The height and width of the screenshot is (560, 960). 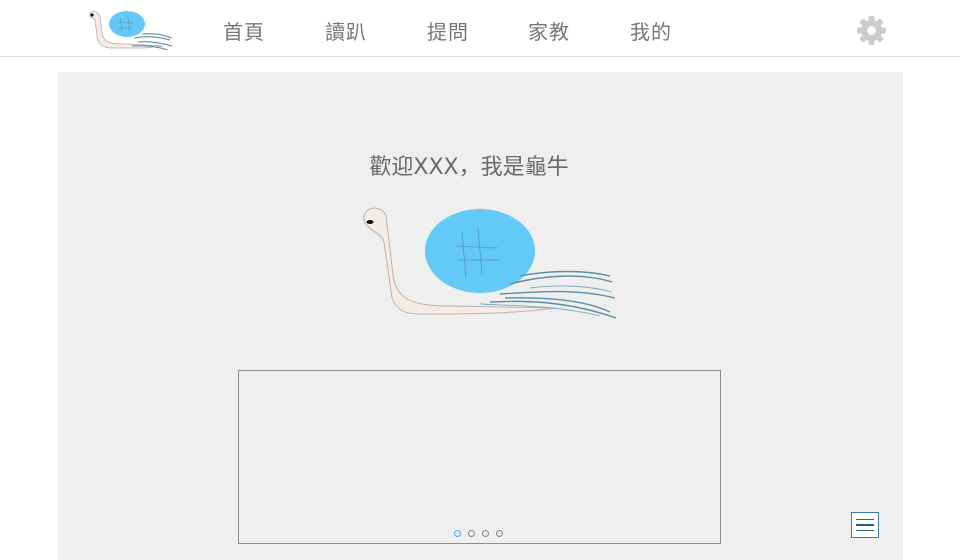 What do you see at coordinates (478, 534) in the screenshot?
I see `carousel-pagination` at bounding box center [478, 534].